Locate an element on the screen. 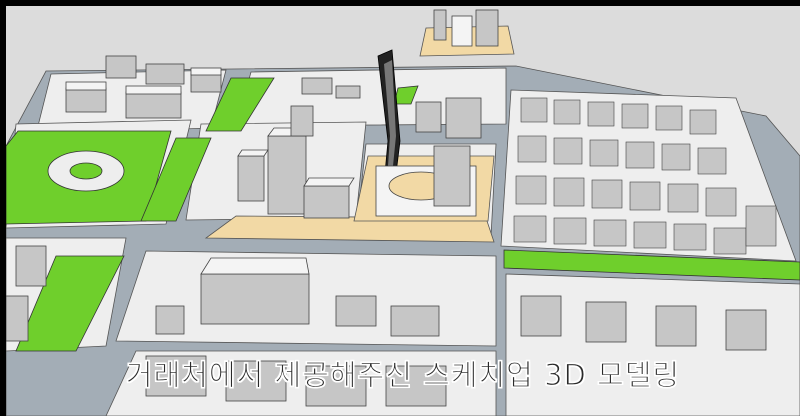 This screenshot has height=416, width=800. park-fountain is located at coordinates (86, 171).